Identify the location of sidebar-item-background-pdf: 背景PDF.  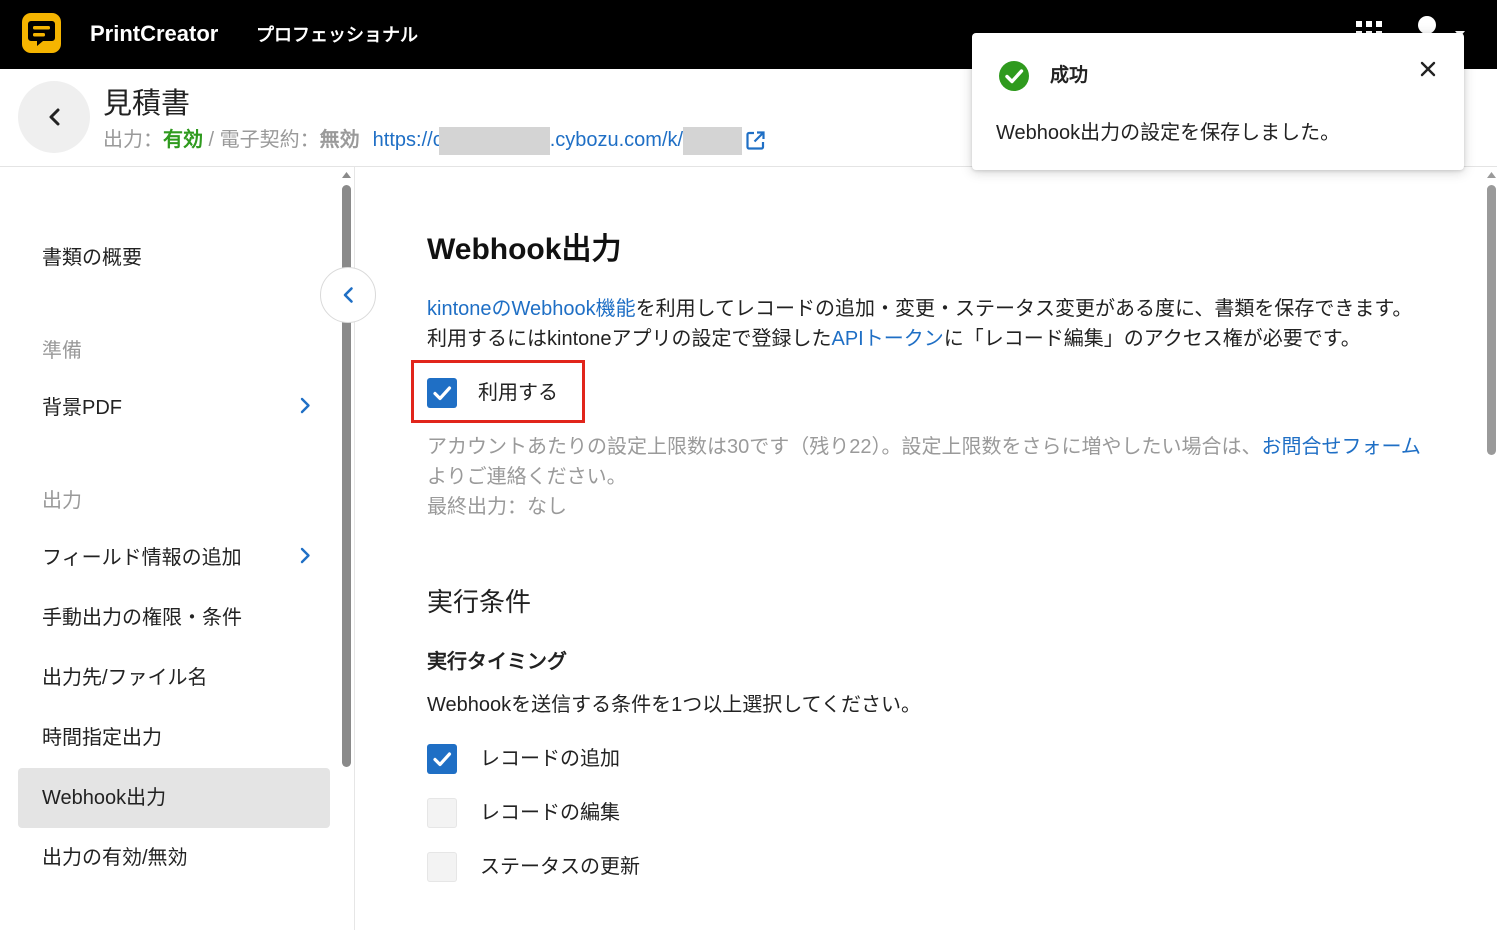
(174, 408).